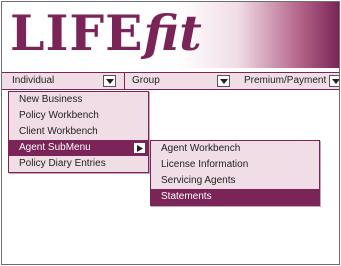  I want to click on menu-item-client-workbench: Client Workbench, so click(78, 132).